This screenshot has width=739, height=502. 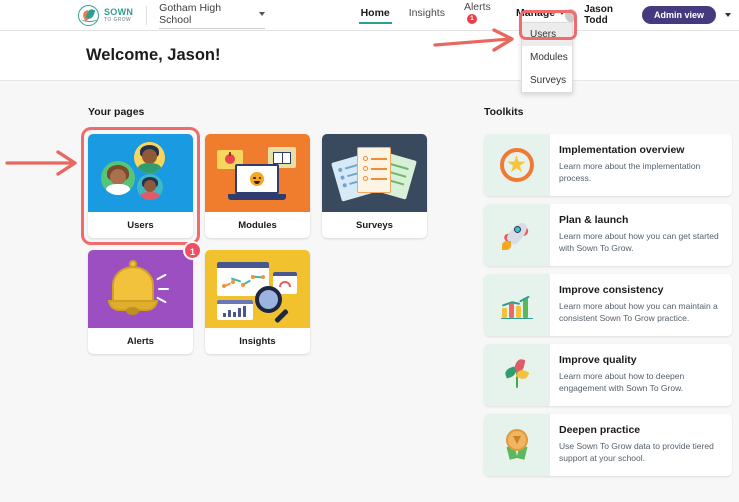 I want to click on header-divider, so click(x=147, y=15).